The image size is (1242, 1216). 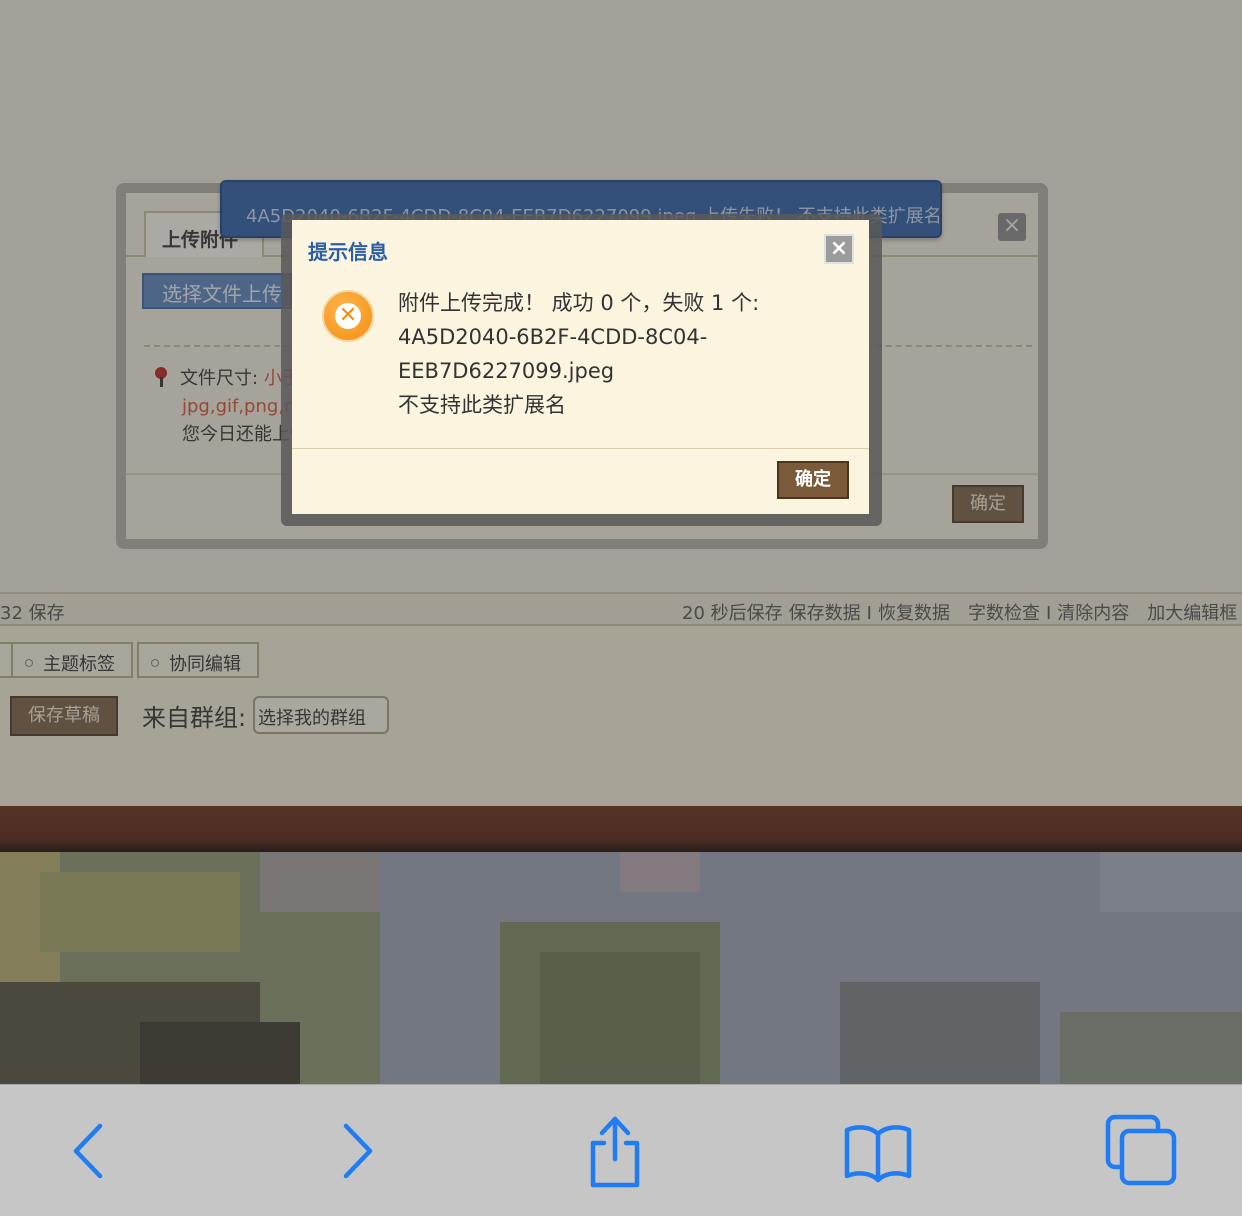 I want to click on forward-chevron-icon, so click(x=358, y=1151).